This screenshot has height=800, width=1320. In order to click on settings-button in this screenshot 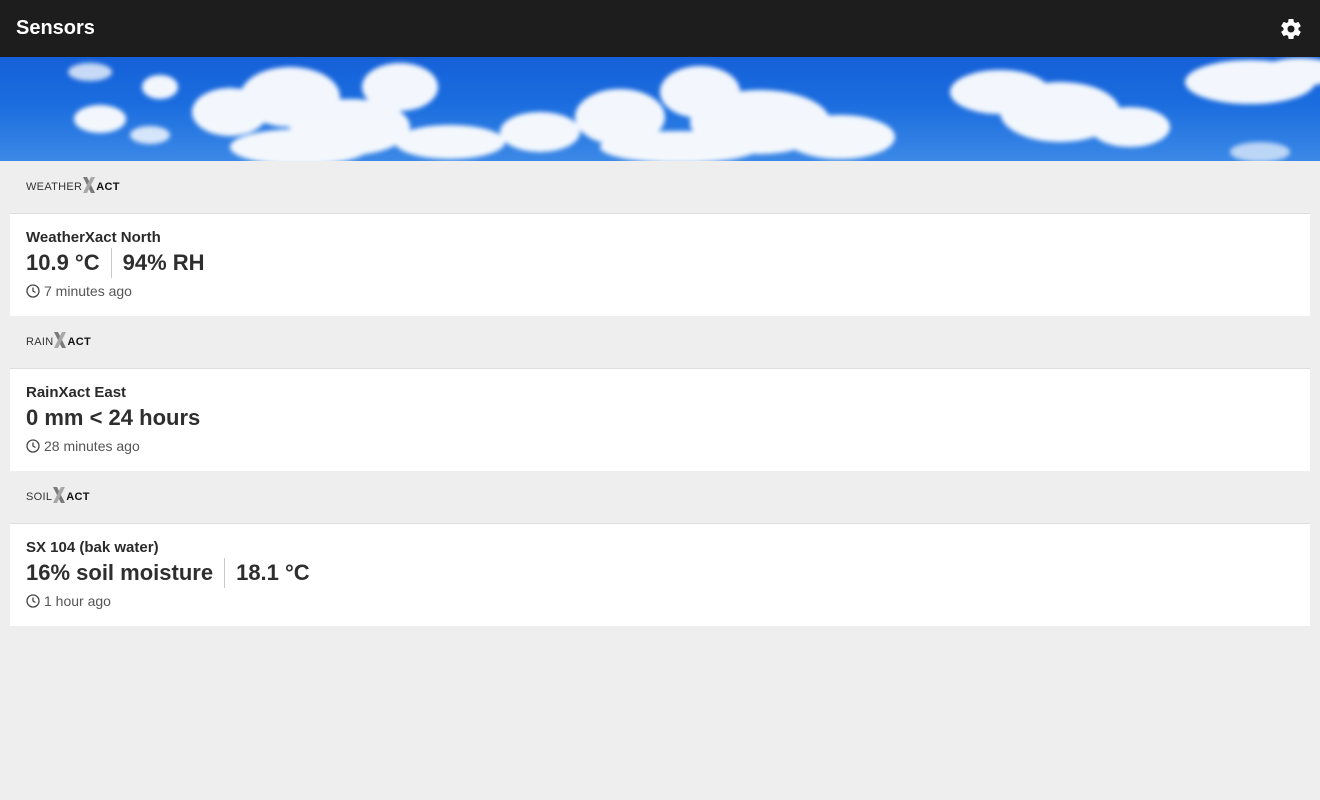, I will do `click(1291, 29)`.